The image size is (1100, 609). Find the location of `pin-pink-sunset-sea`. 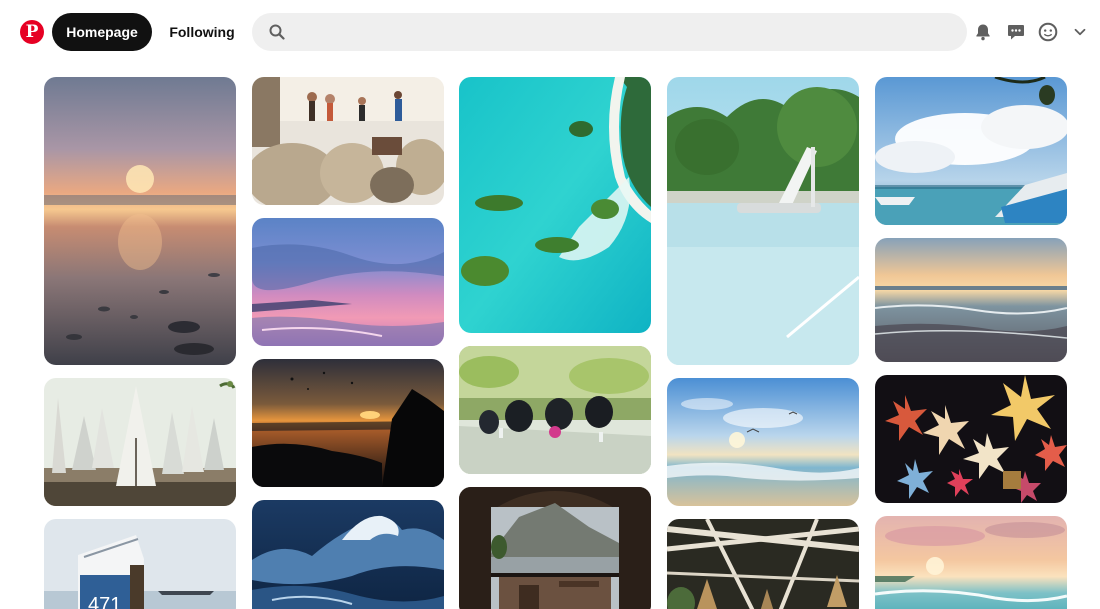

pin-pink-sunset-sea is located at coordinates (348, 282).